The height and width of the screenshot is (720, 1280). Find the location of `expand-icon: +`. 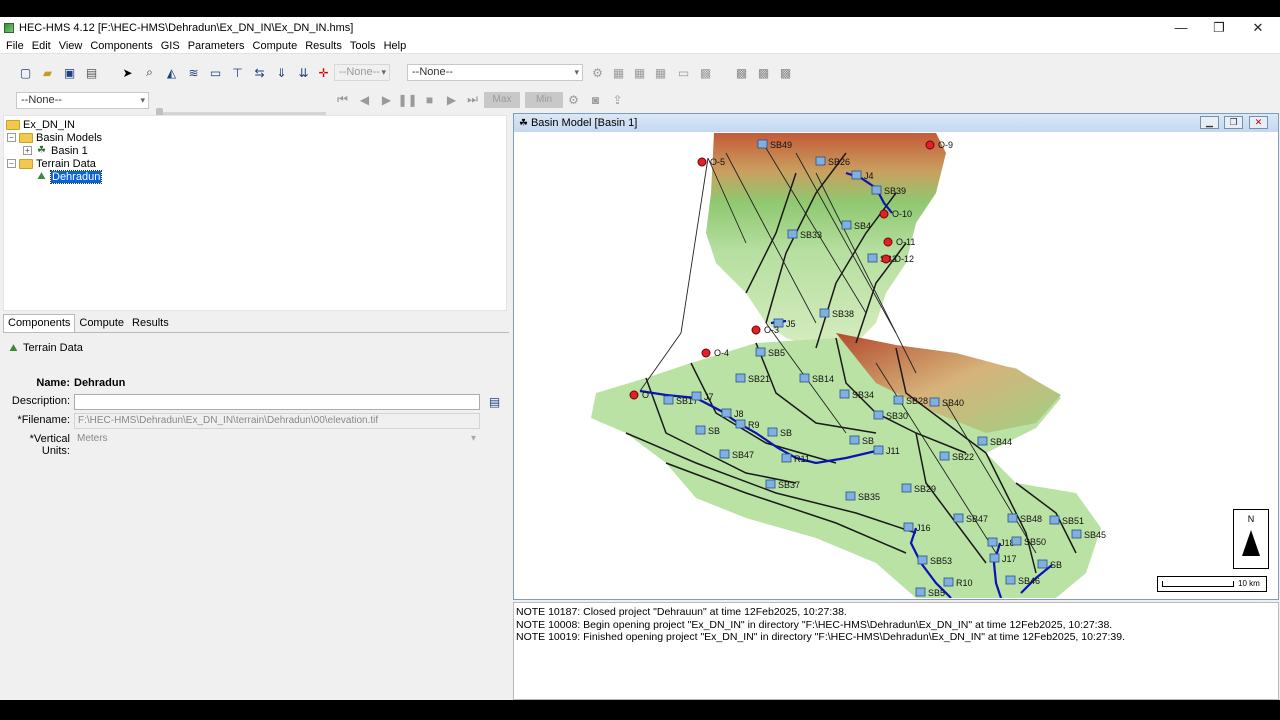

expand-icon: + is located at coordinates (27, 150).